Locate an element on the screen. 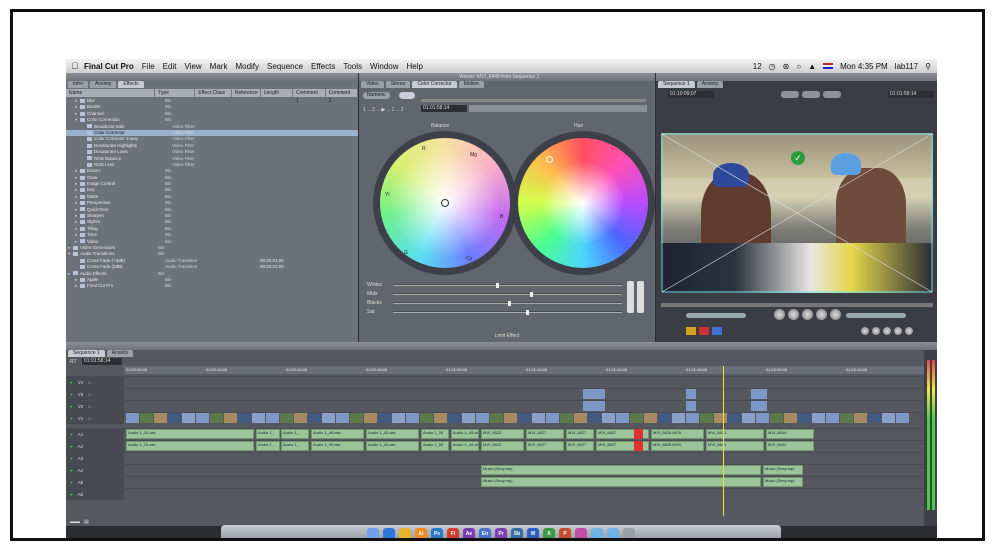  menu-file: File is located at coordinates (148, 66).